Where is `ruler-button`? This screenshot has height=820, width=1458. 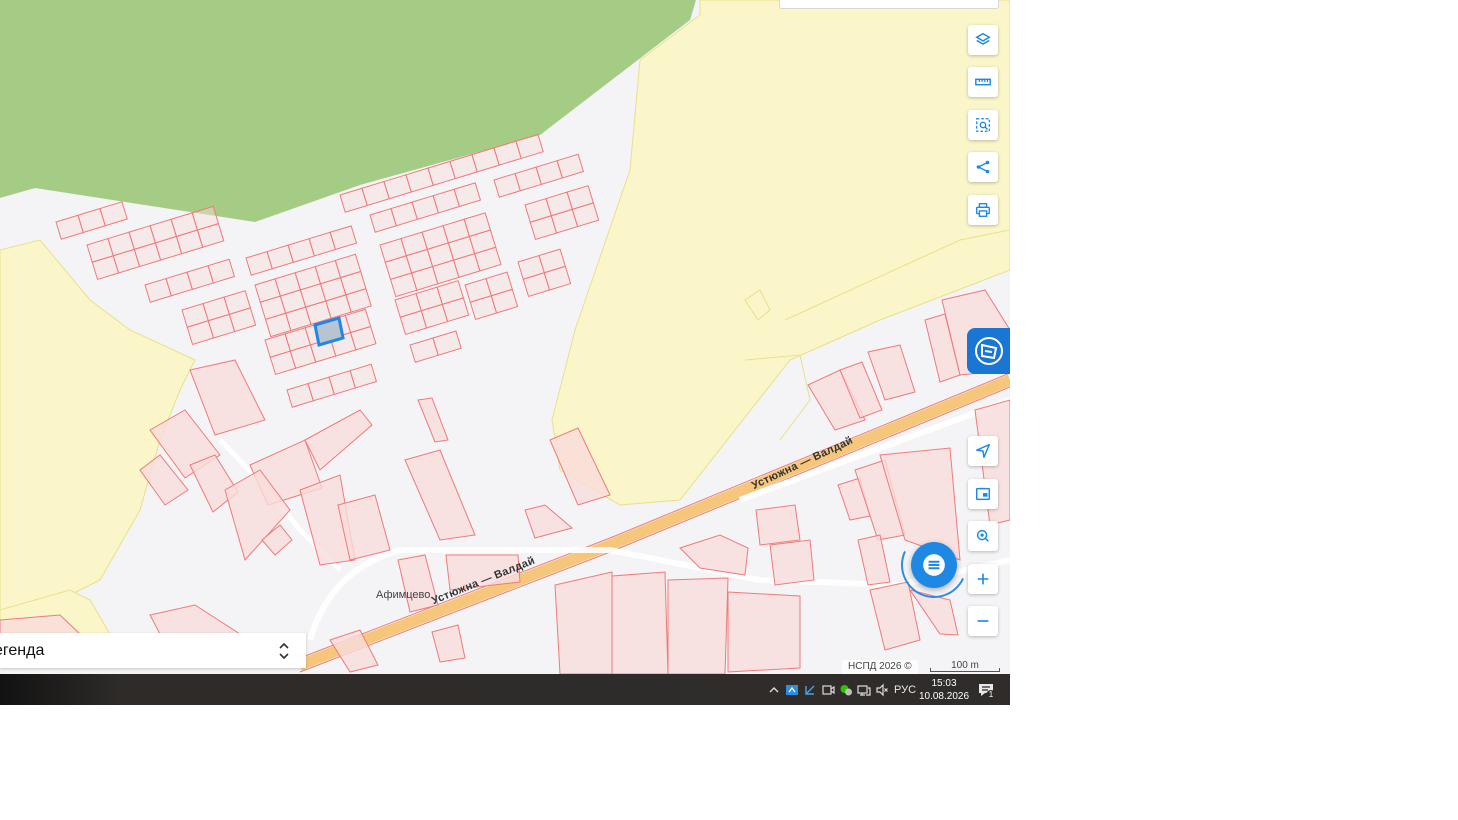 ruler-button is located at coordinates (983, 82).